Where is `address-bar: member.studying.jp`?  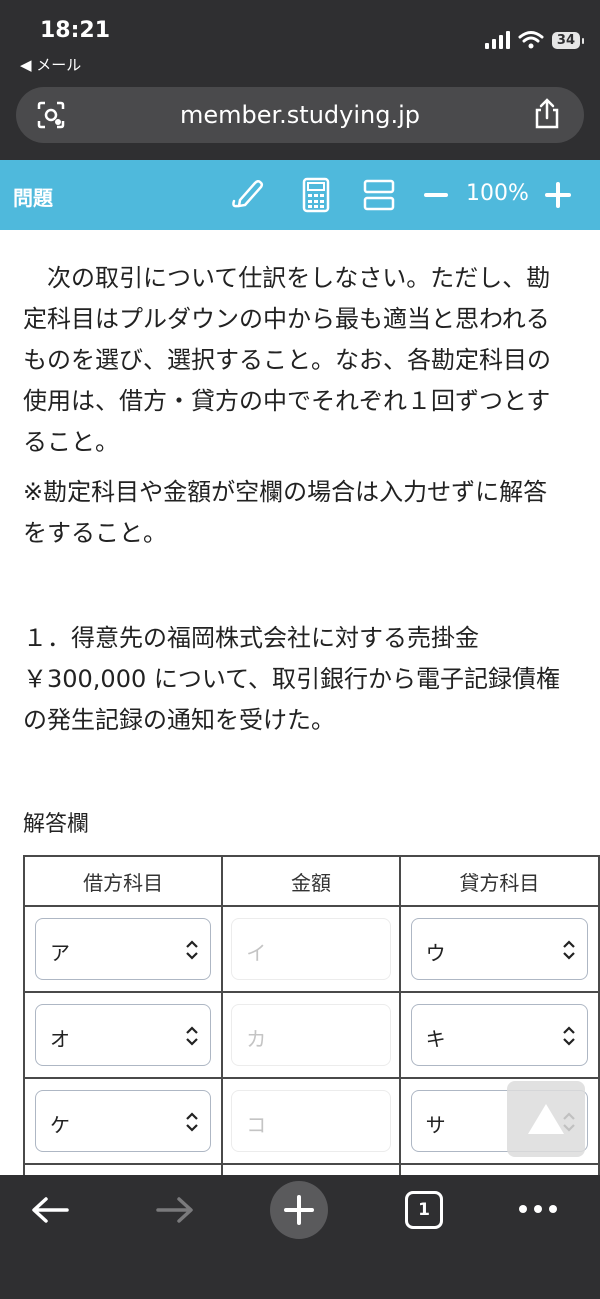 address-bar: member.studying.jp is located at coordinates (300, 115).